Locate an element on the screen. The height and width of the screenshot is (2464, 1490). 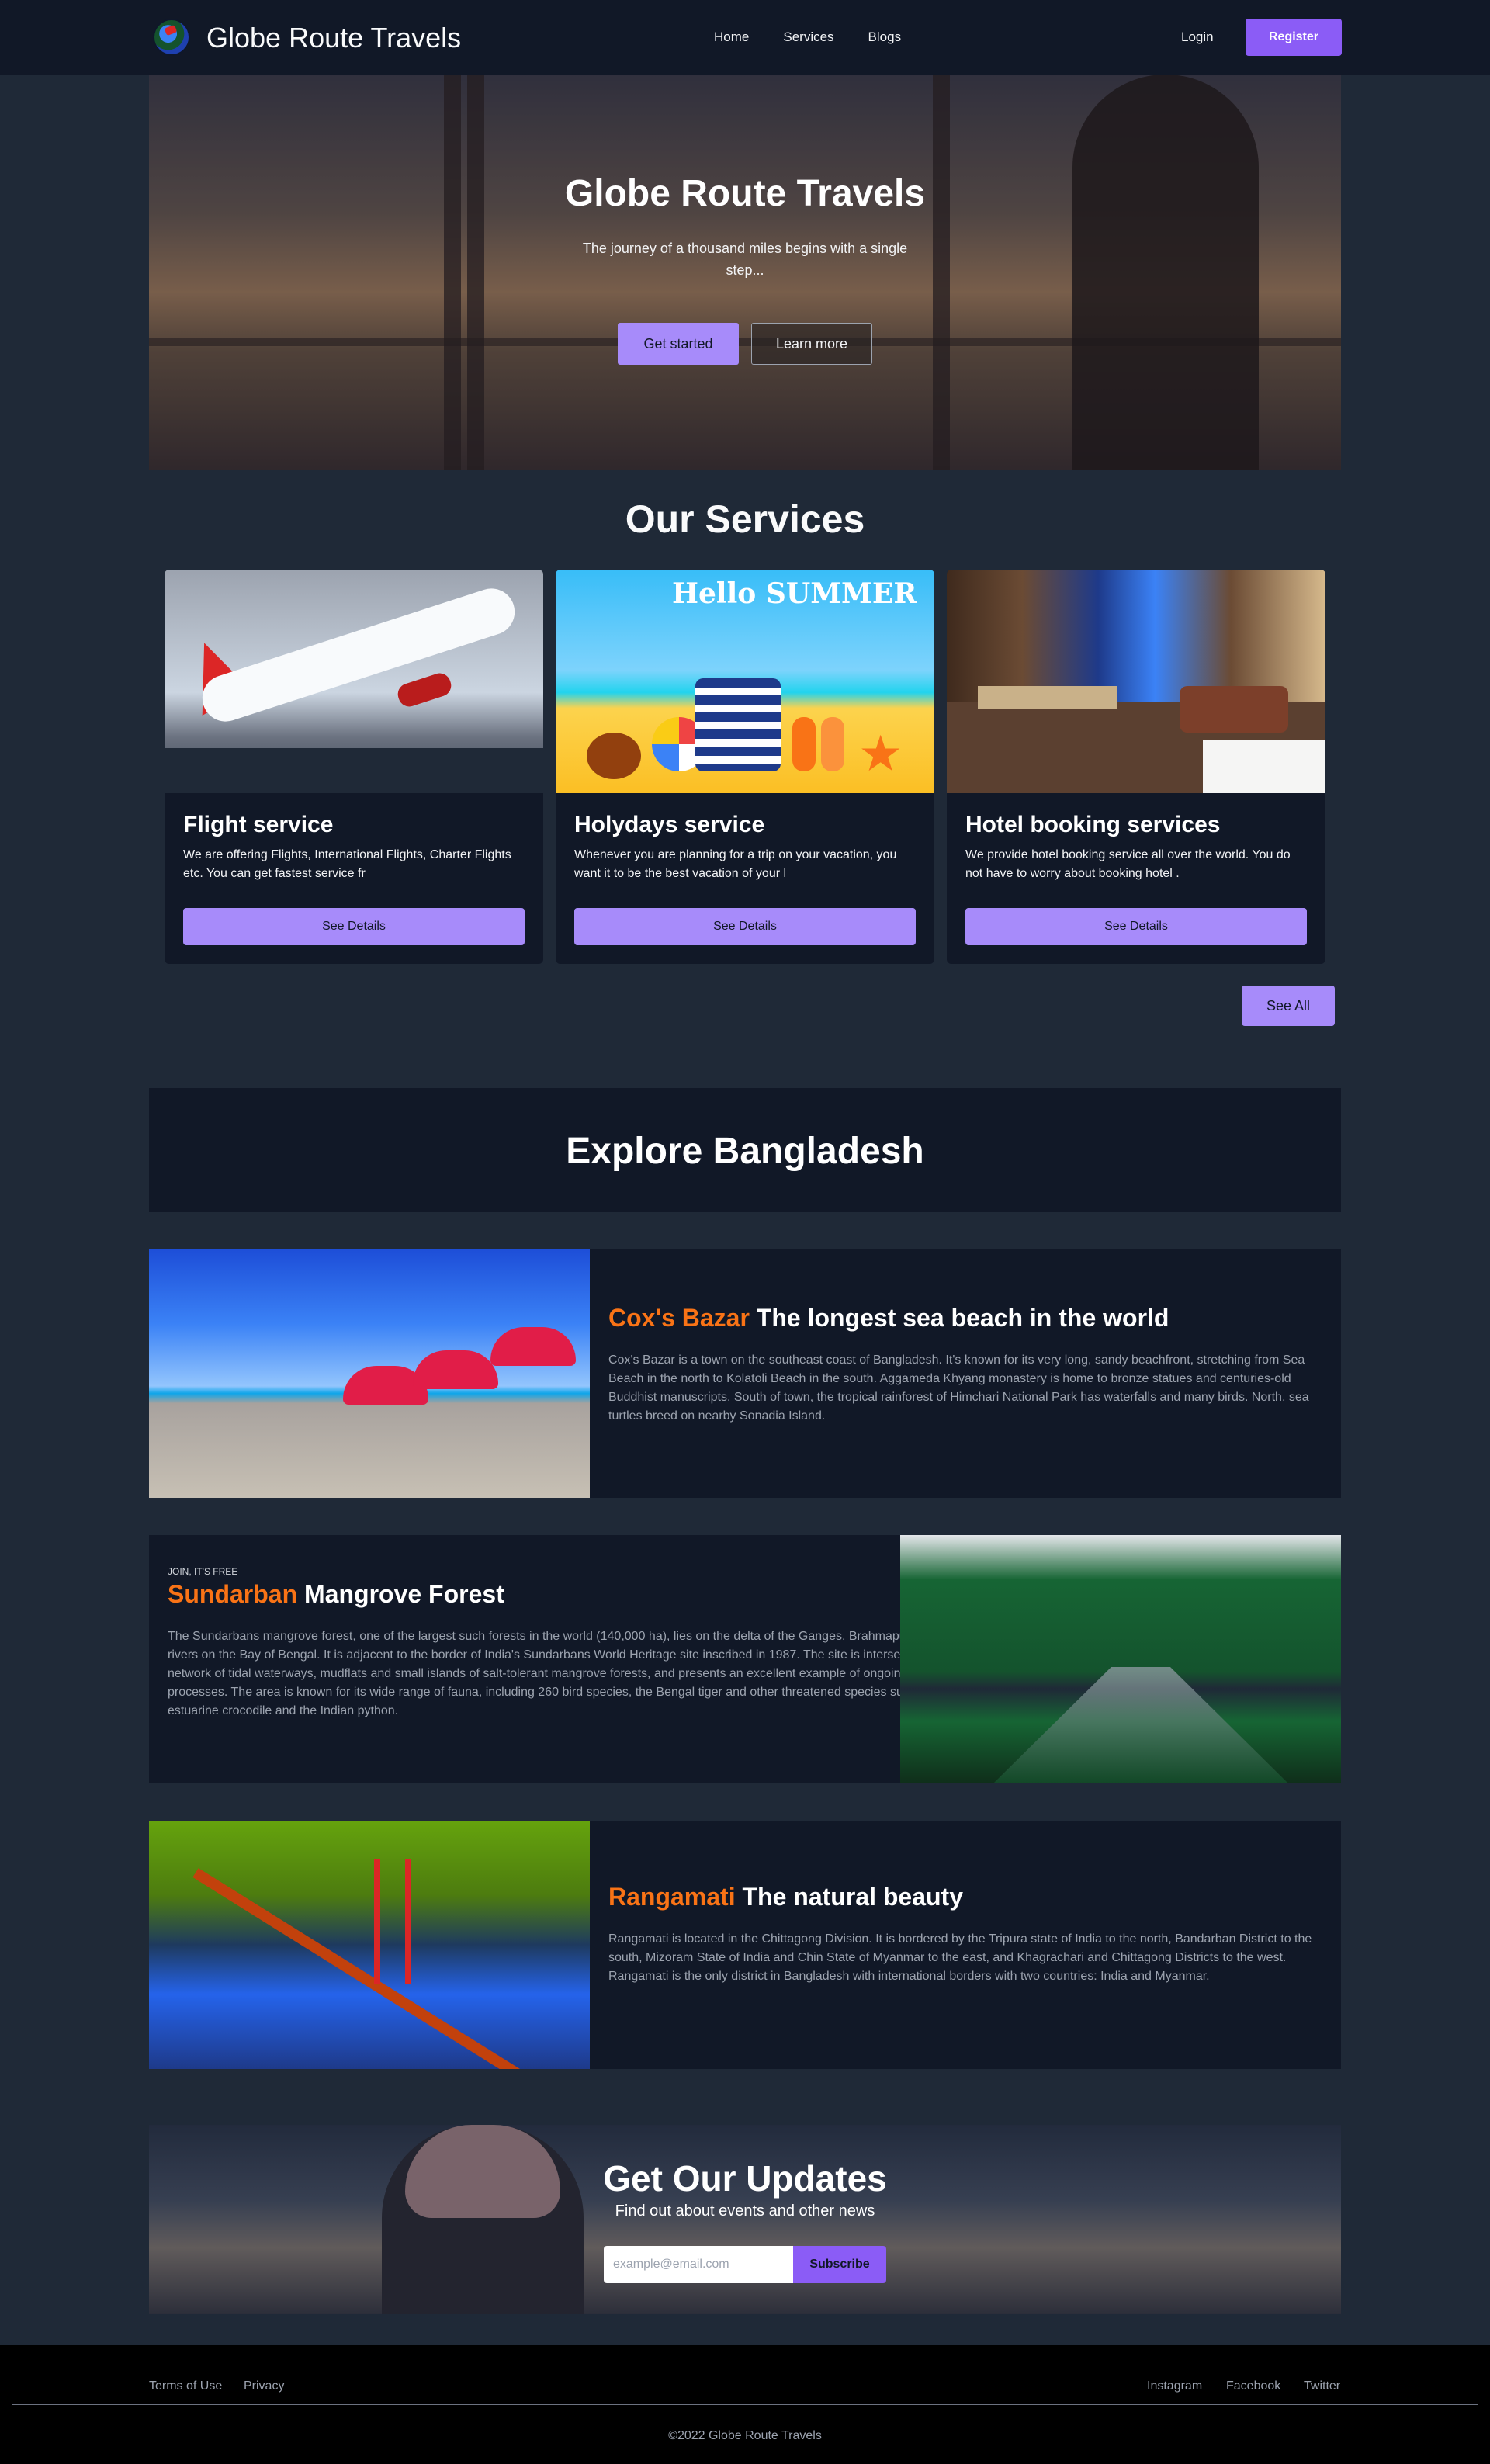
destination-kicker: JOIN, IT'S FREE is located at coordinates (203, 1571).